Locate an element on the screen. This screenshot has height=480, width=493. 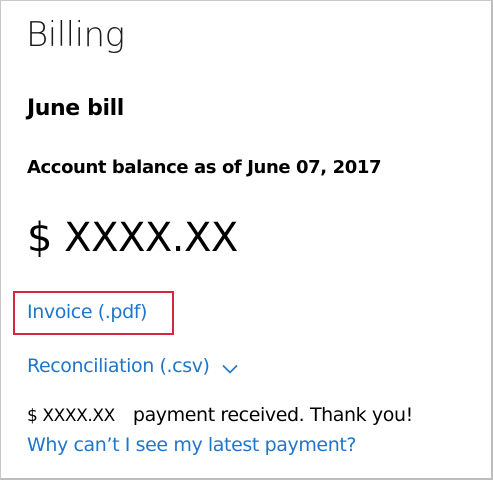
reconciliation-link-label: Reconciliation (.csv) is located at coordinates (118, 366).